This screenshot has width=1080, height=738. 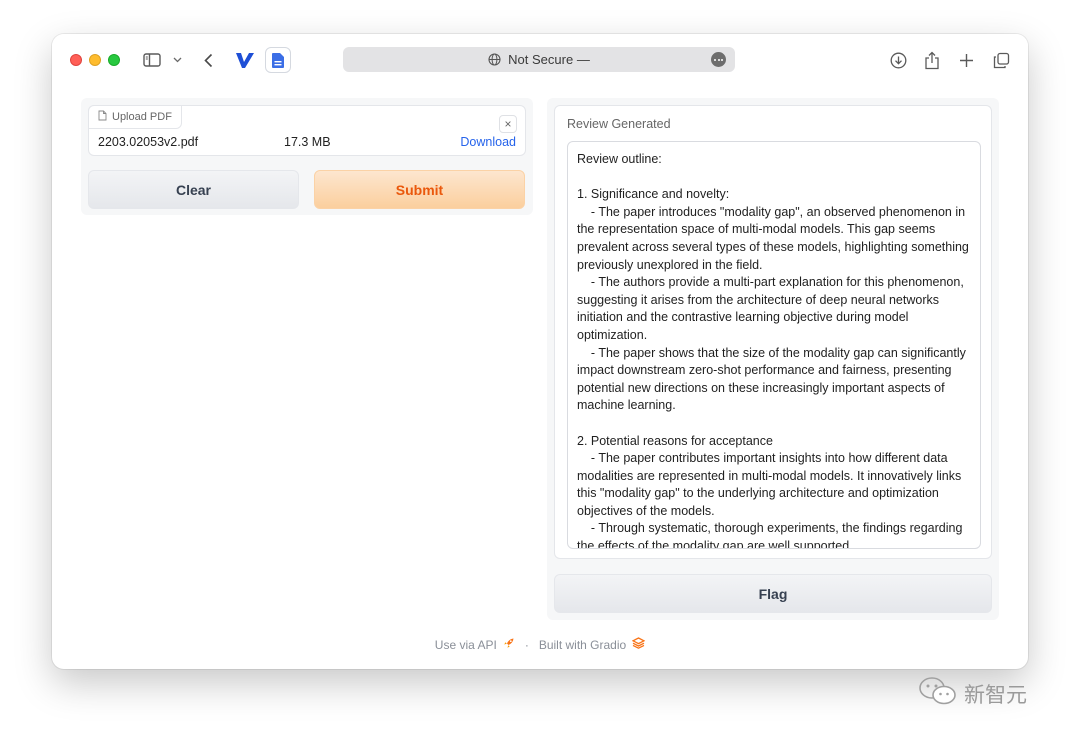 What do you see at coordinates (509, 644) in the screenshot?
I see `rocket-icon` at bounding box center [509, 644].